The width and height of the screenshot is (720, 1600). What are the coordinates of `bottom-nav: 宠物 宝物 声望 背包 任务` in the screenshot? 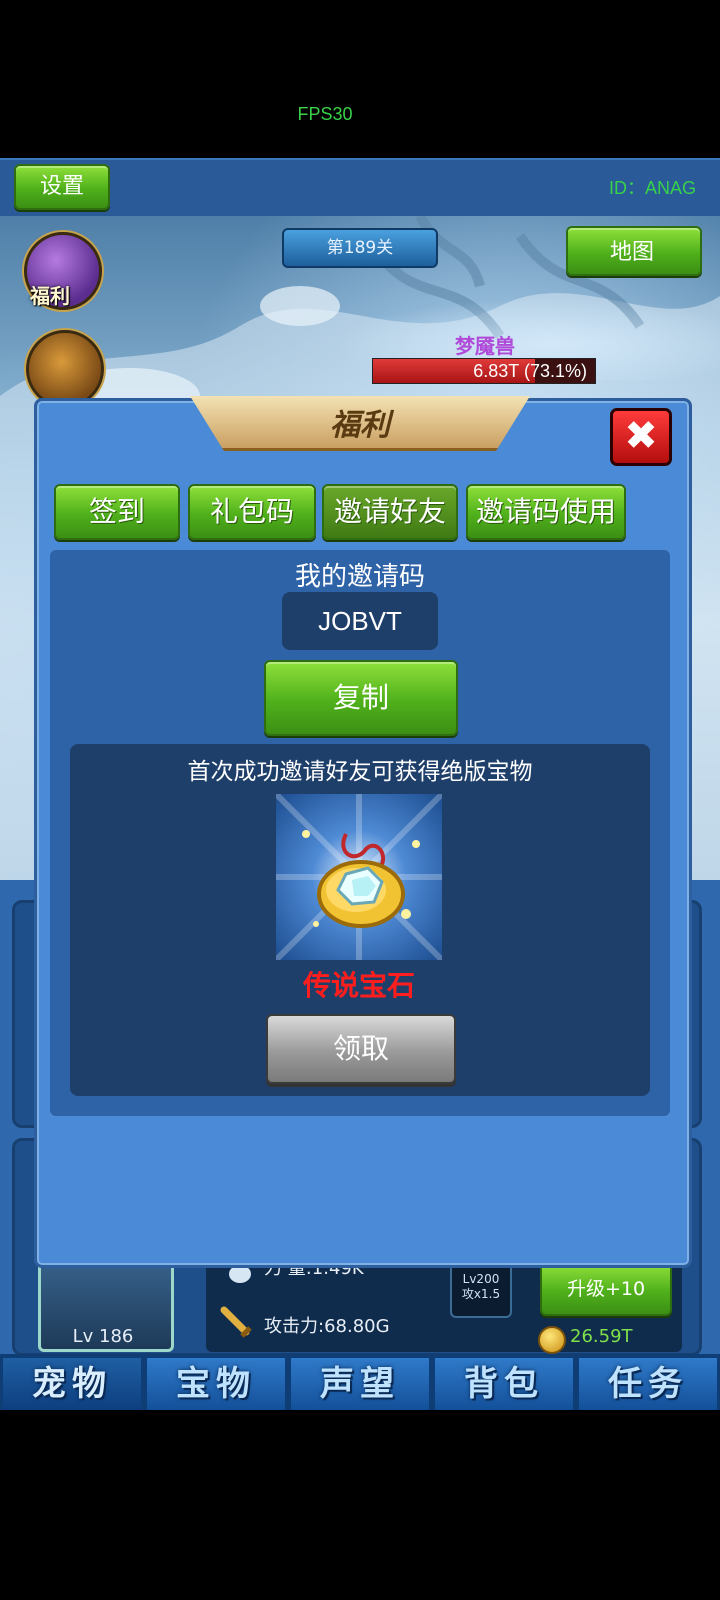 It's located at (360, 1382).